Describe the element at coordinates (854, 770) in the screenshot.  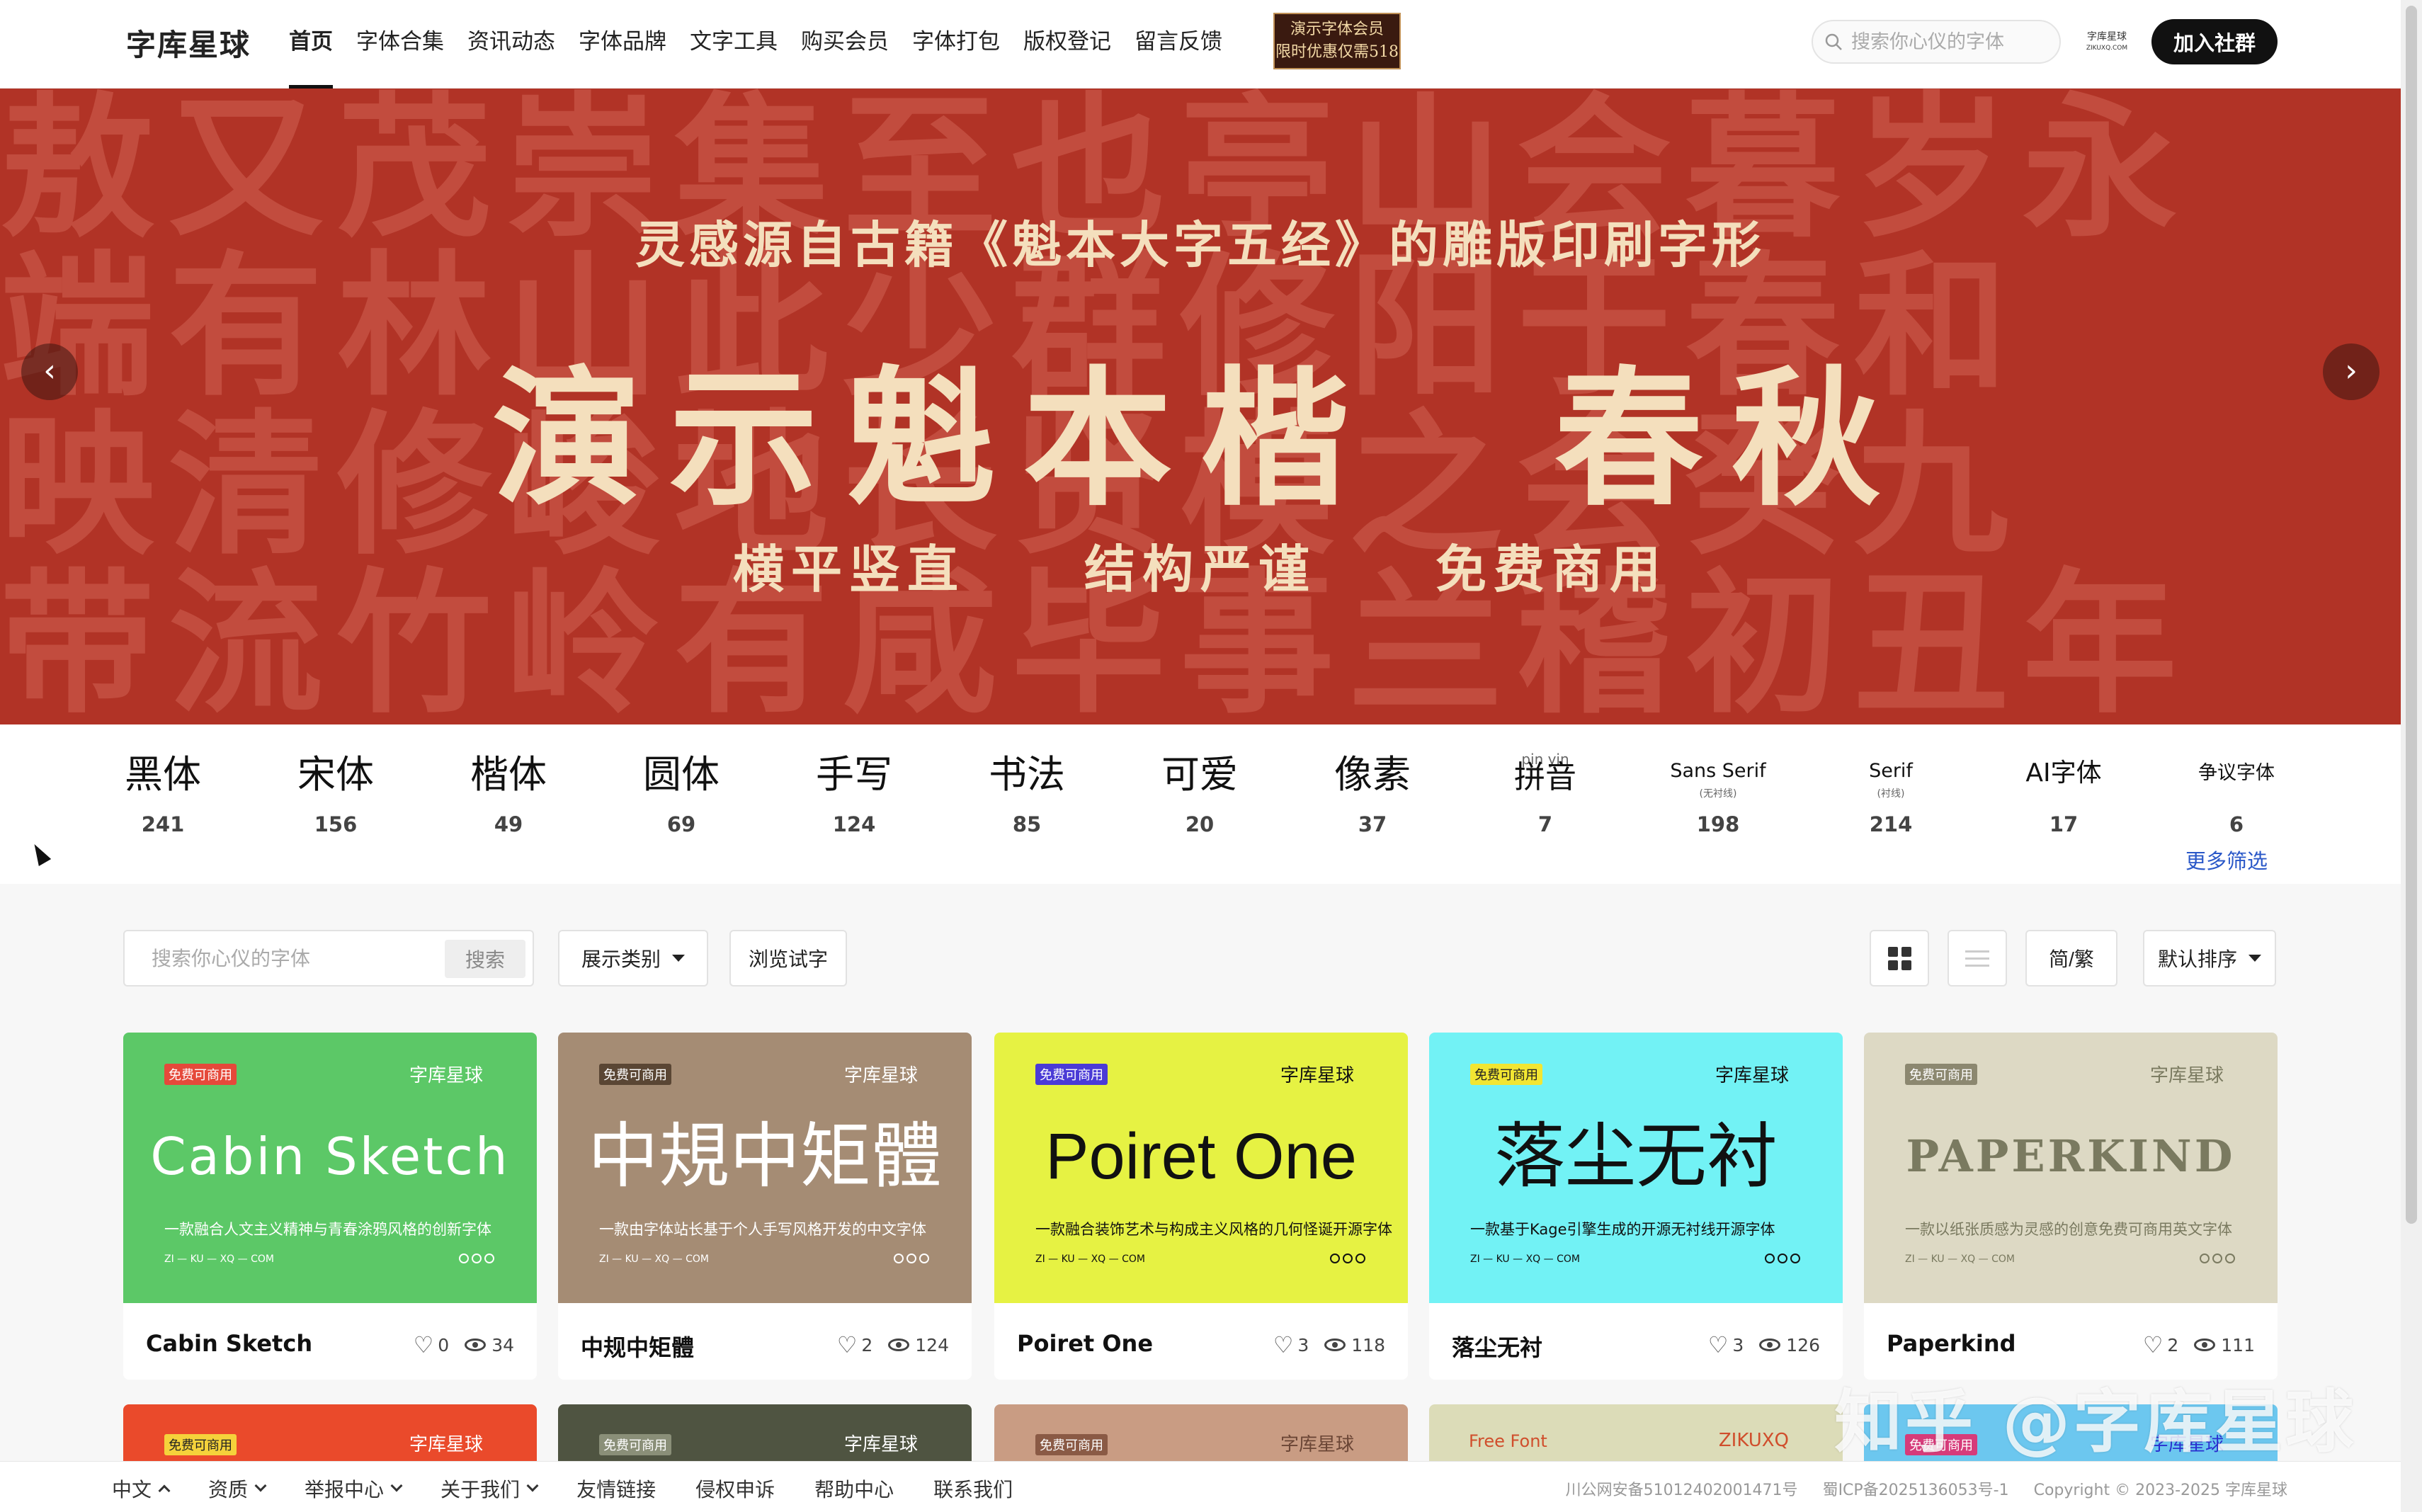
I see `category-name: 手写` at that location.